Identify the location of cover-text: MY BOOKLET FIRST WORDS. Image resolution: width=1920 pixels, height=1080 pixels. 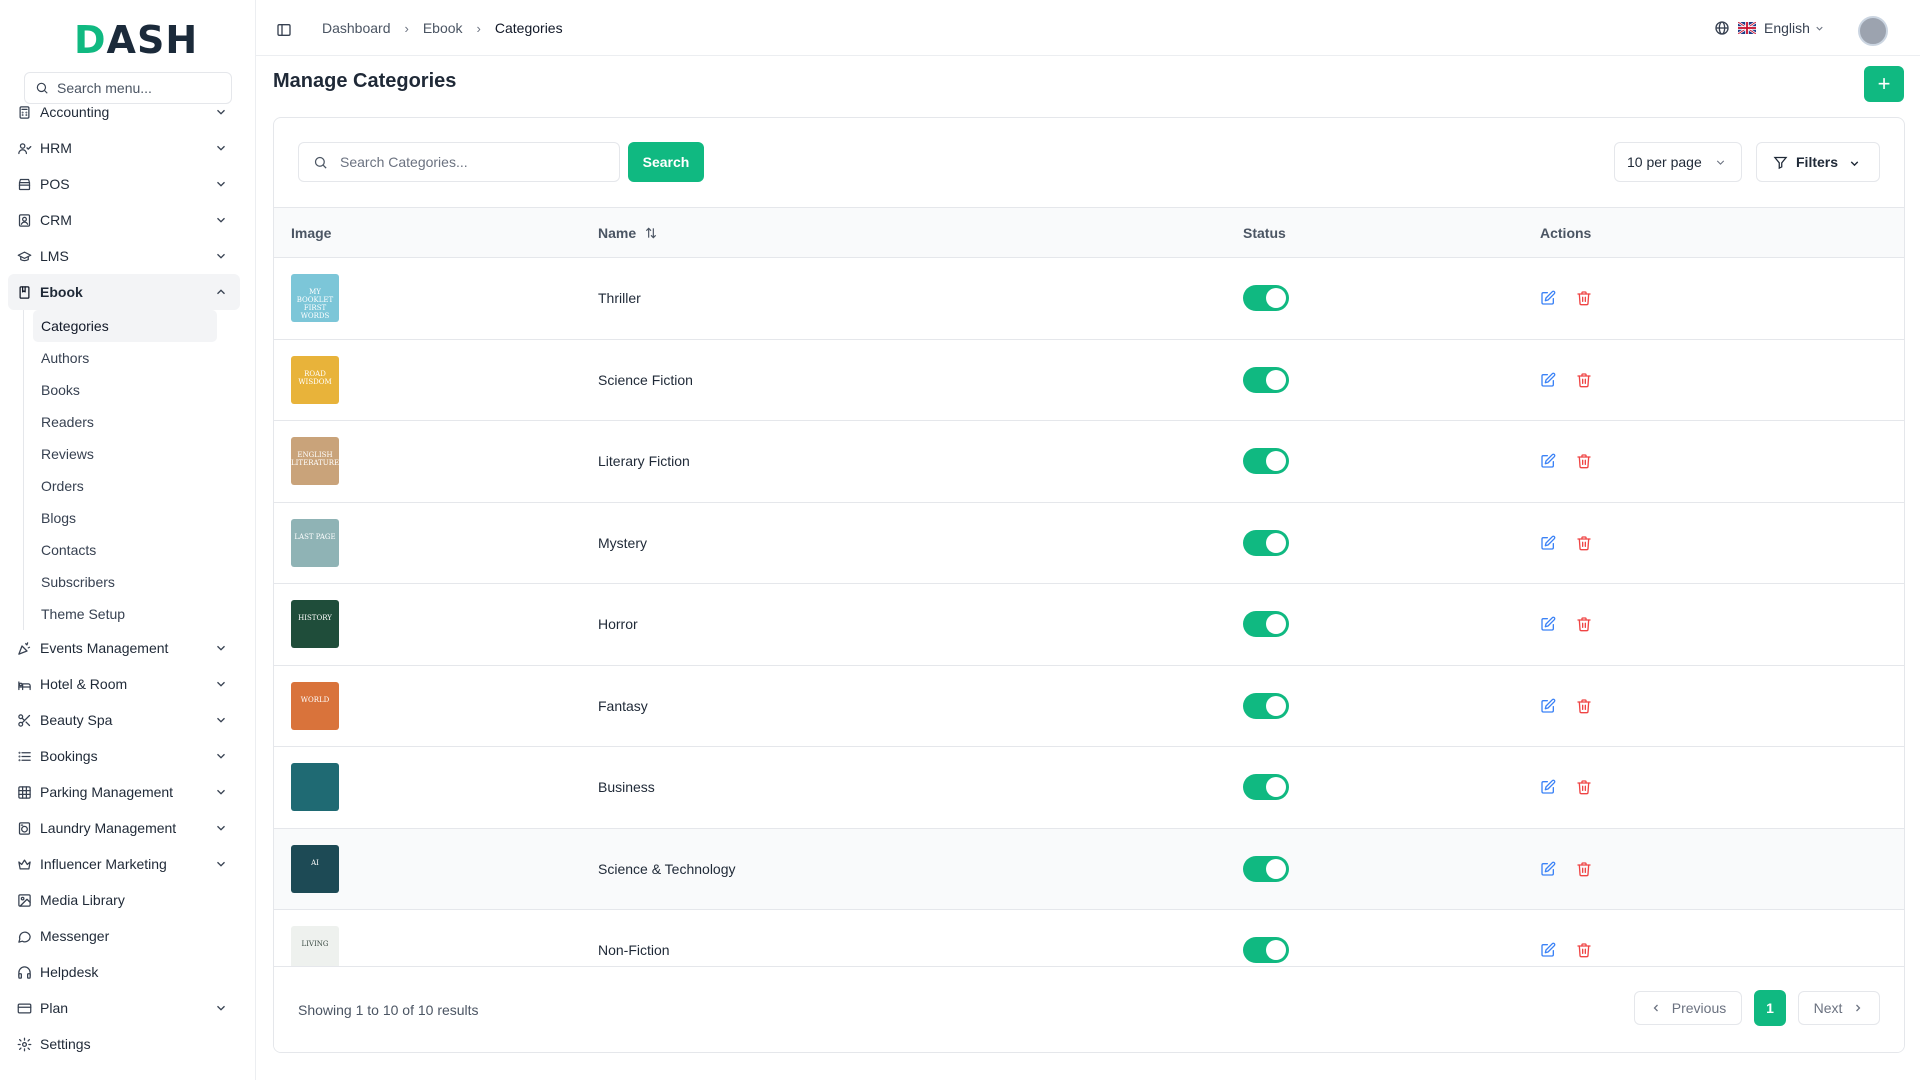
(315, 304).